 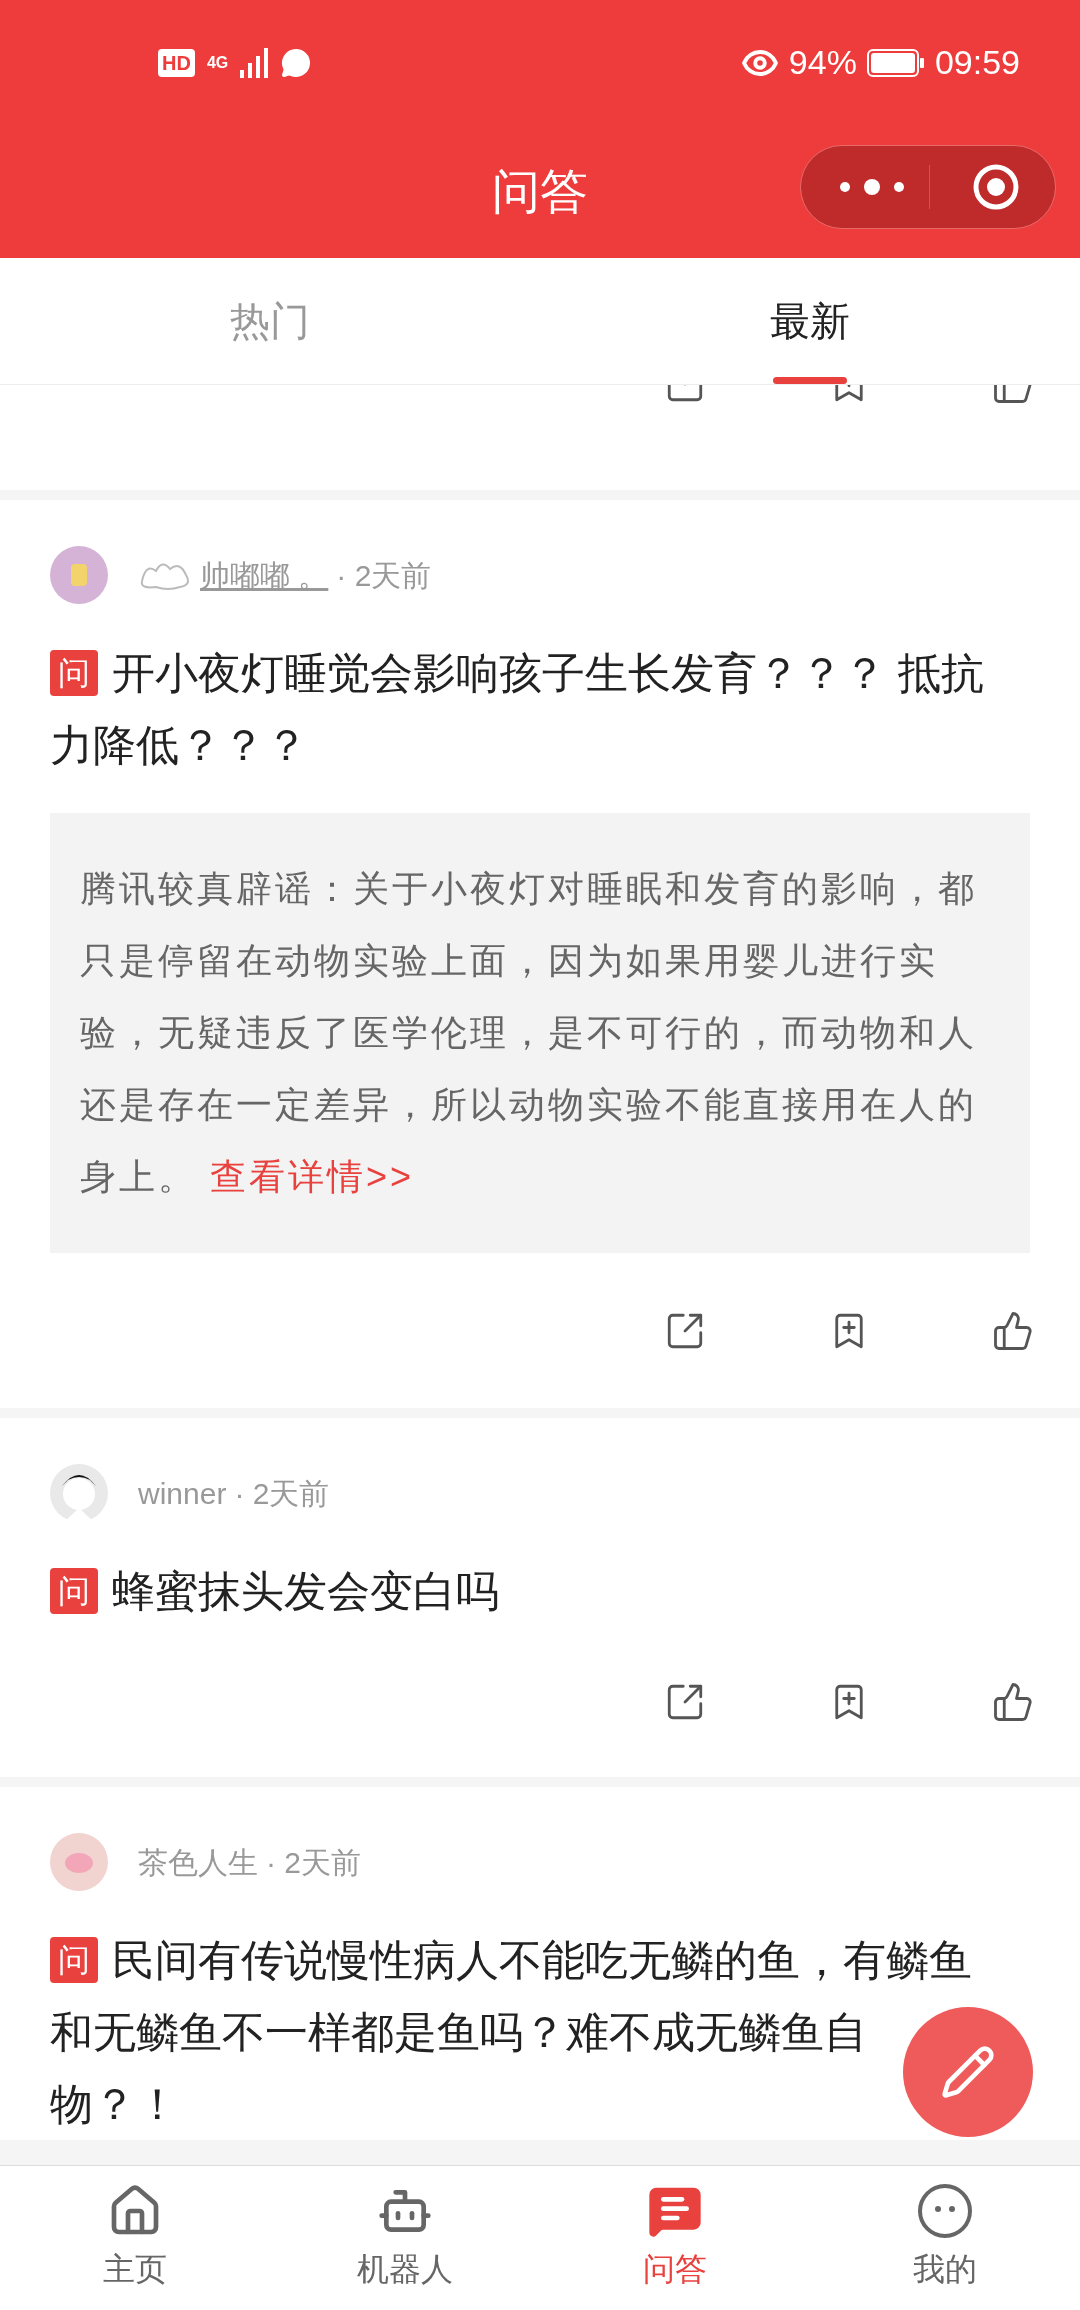 I want to click on pencil-icon, so click(x=968, y=2072).